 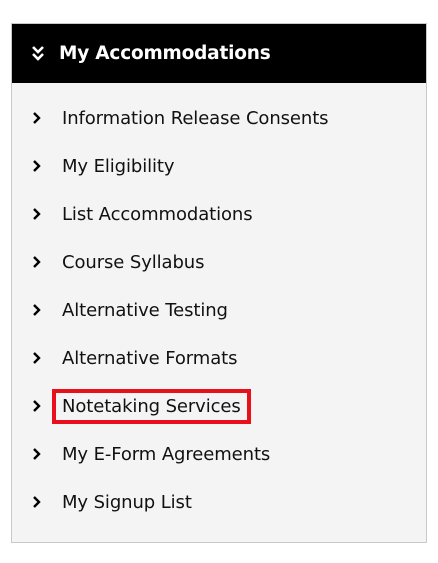 I want to click on menu-item-course-syllabus: Course Syllabus, so click(x=219, y=262).